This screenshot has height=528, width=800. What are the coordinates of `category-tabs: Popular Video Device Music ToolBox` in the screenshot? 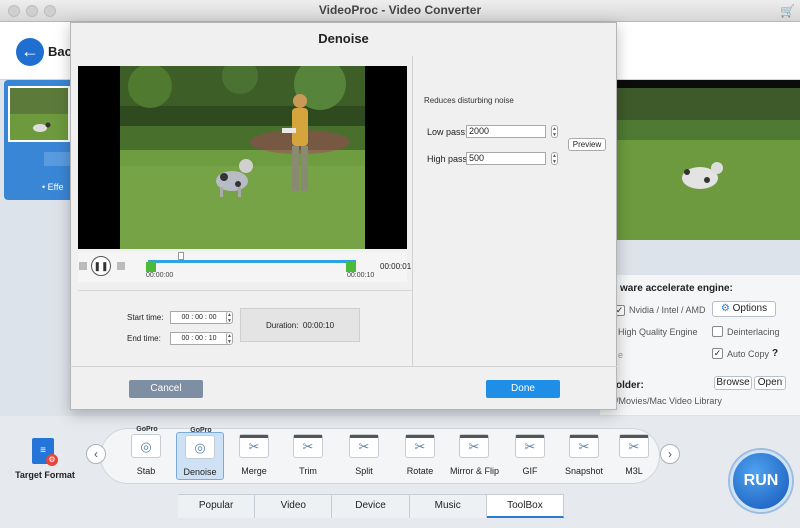 It's located at (371, 506).